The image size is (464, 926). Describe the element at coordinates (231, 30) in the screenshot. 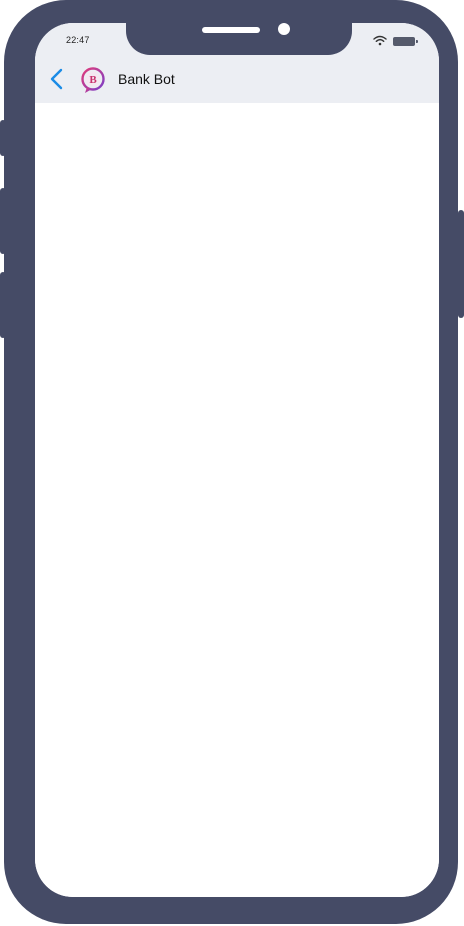

I see `earpiece-speaker` at that location.